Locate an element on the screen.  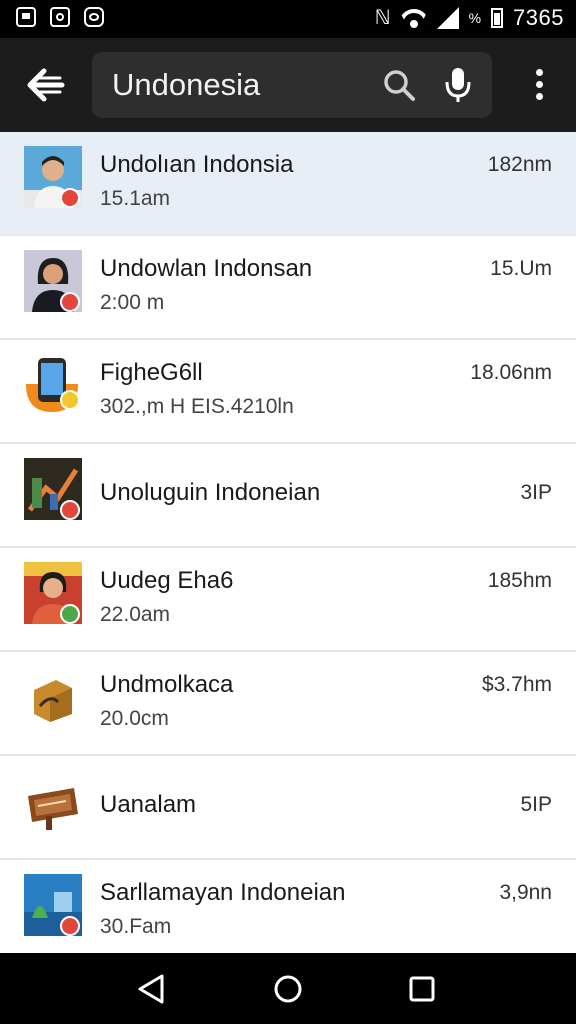
back-arrow-icon is located at coordinates (46, 85).